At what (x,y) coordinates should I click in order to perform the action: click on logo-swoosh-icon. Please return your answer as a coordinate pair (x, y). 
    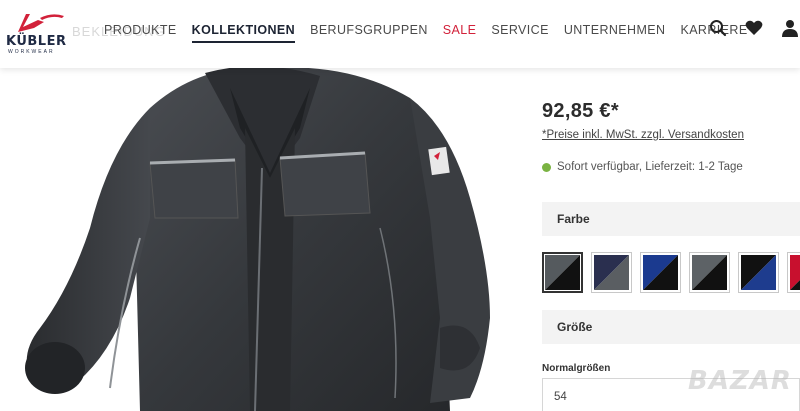
    Looking at the image, I should click on (41, 23).